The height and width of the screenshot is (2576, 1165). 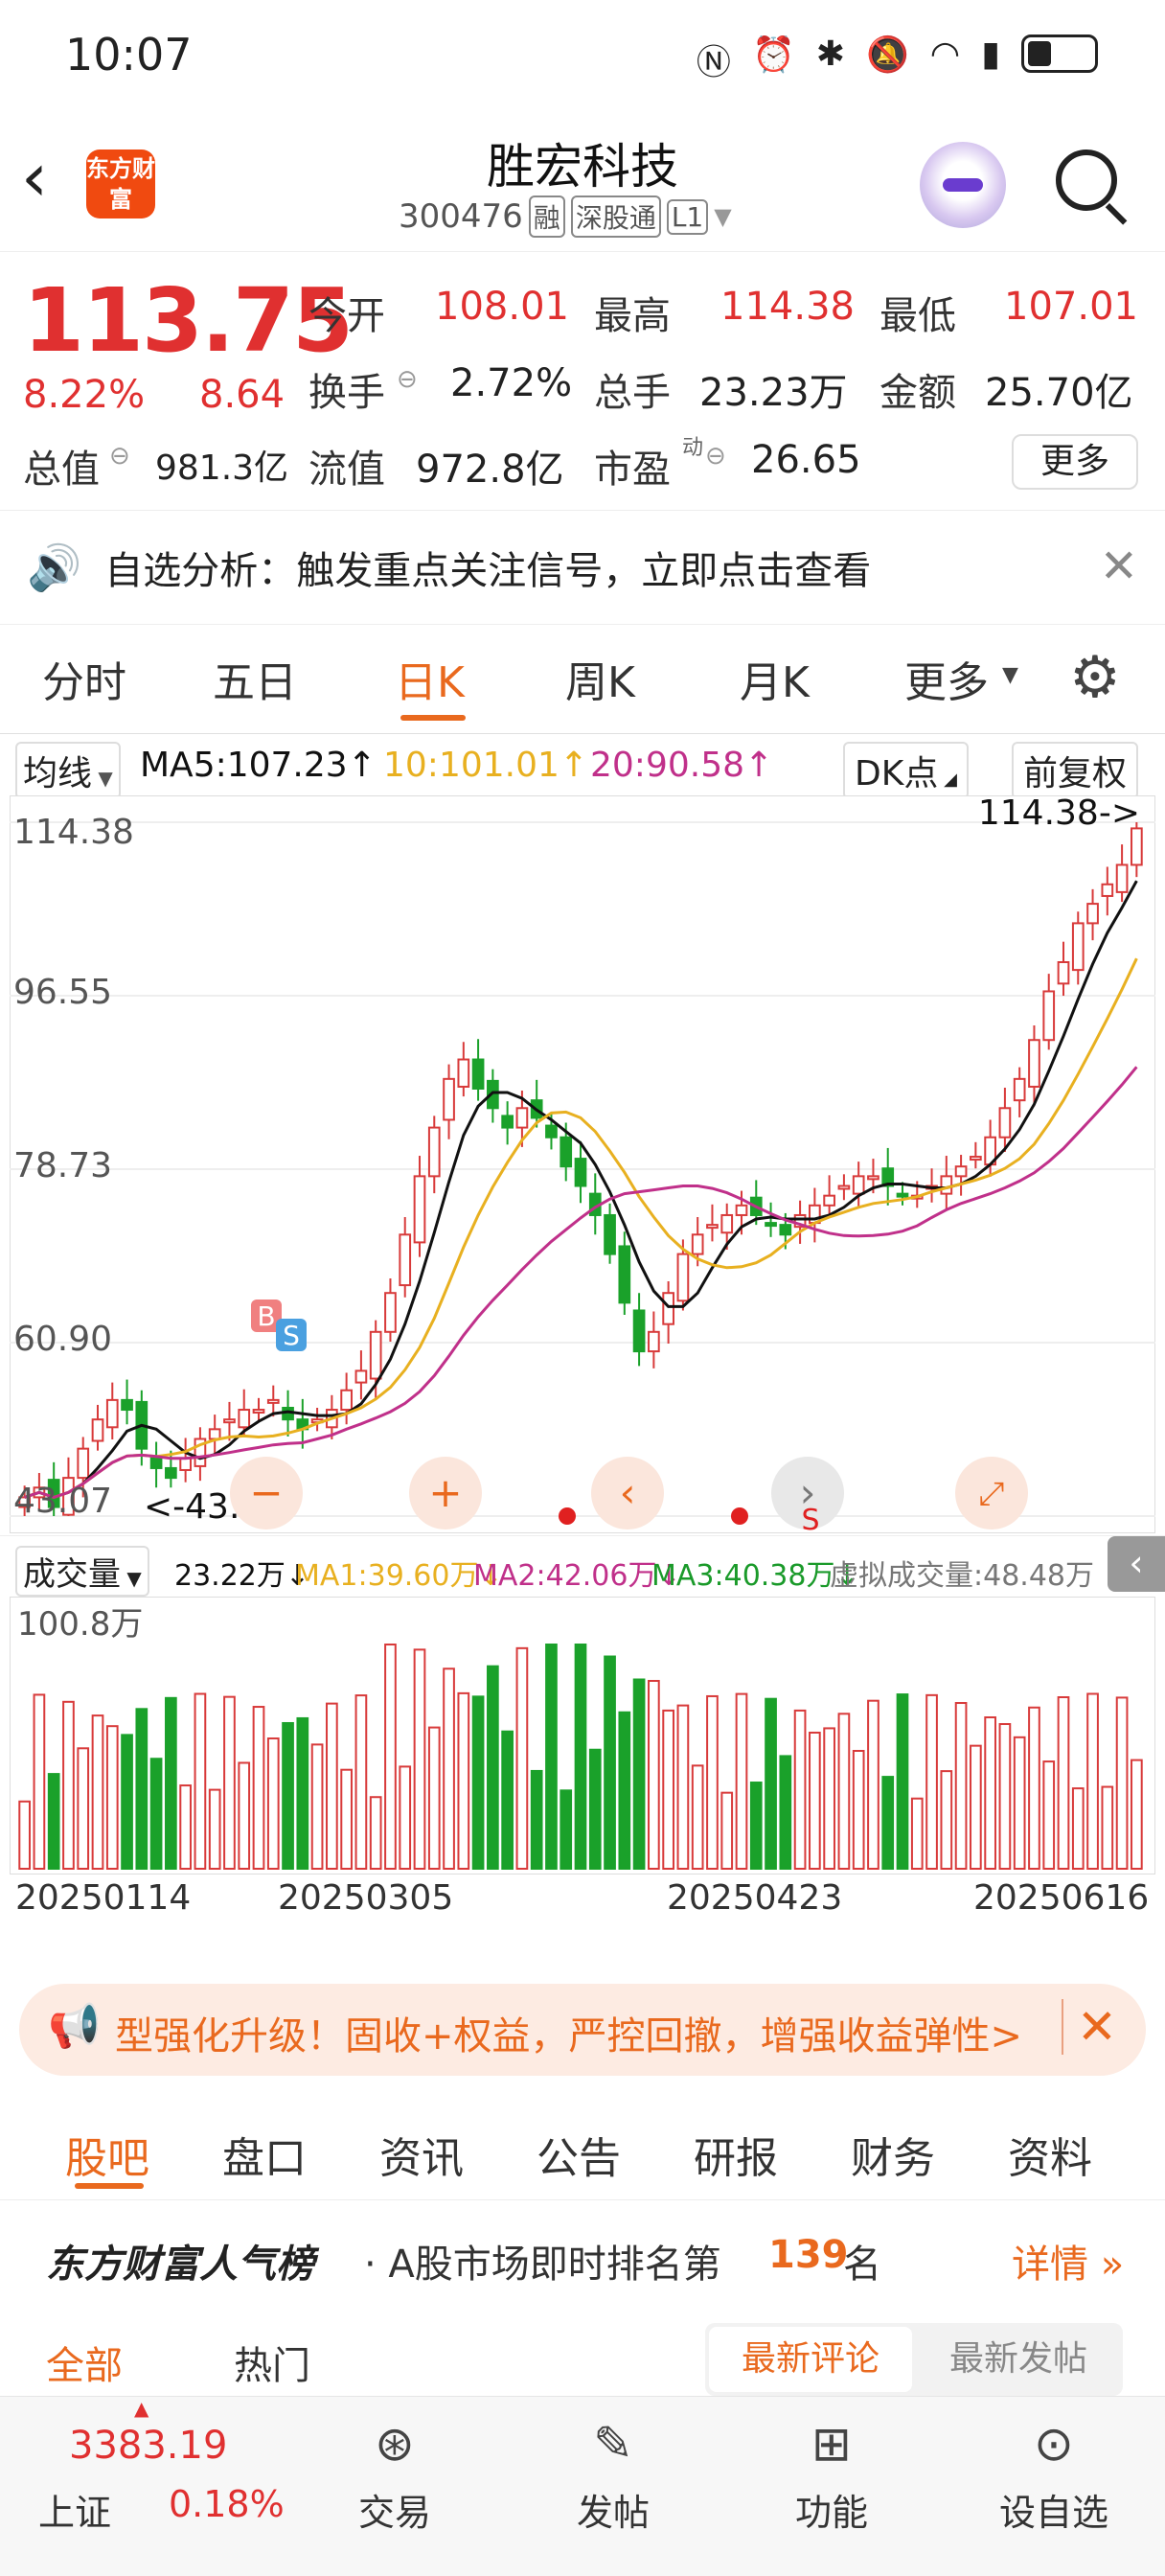 I want to click on close-icon: ✕, so click(x=1119, y=566).